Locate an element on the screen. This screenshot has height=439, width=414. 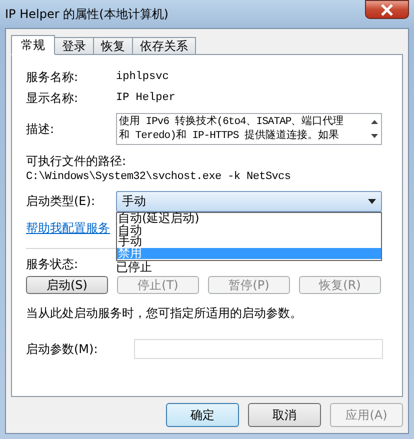
field-label: 服务名称: is located at coordinates (53, 77).